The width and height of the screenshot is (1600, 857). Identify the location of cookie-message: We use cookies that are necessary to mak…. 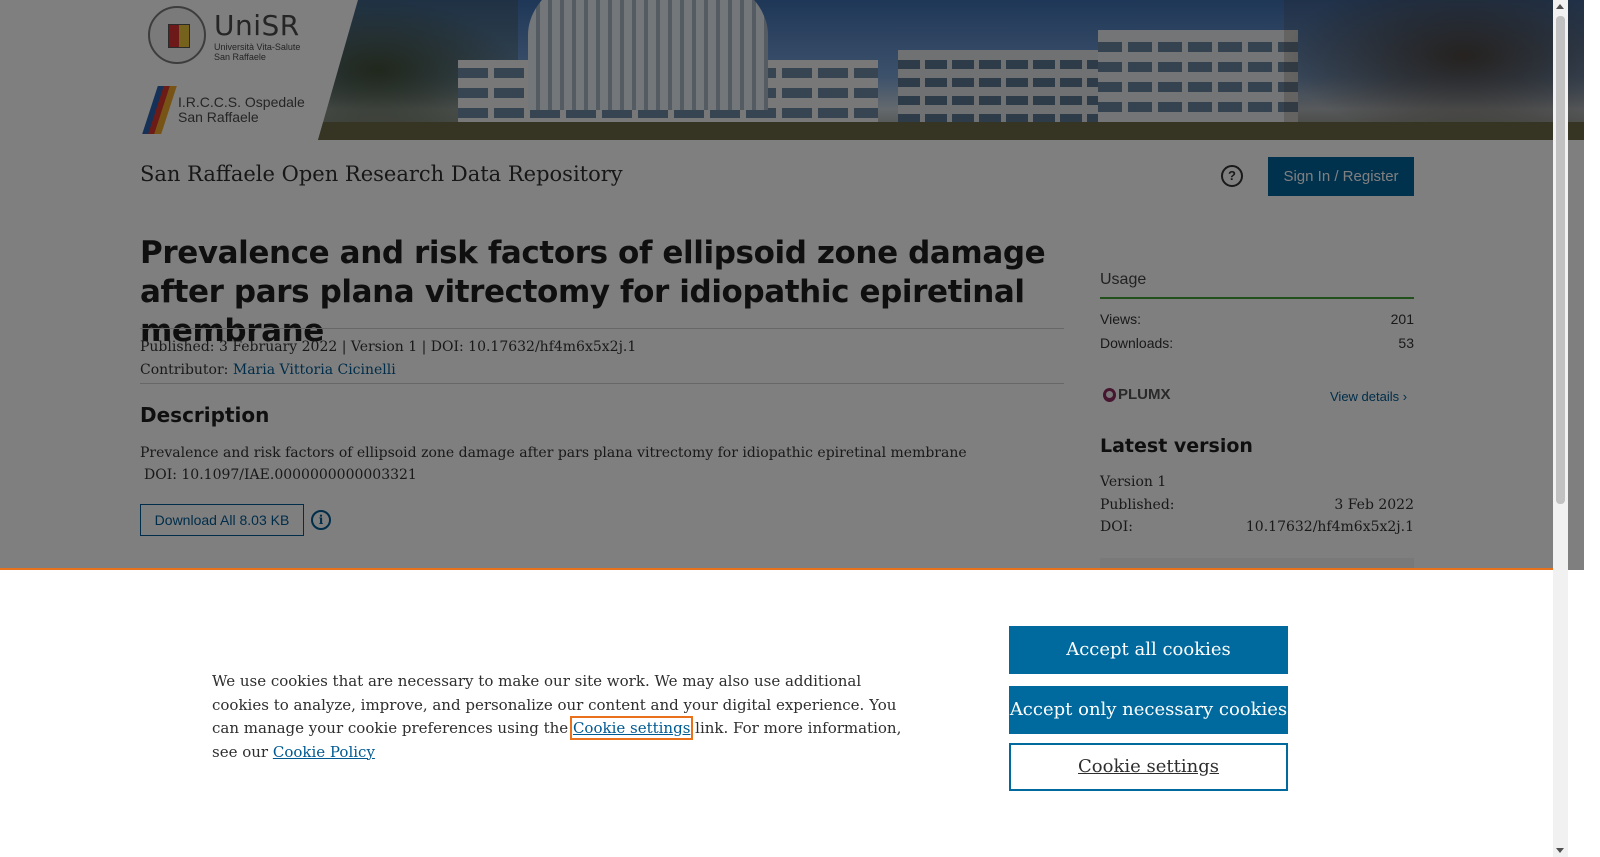
(557, 716).